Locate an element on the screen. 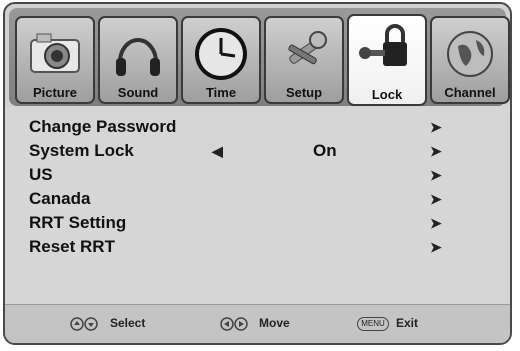  system-lock-value: On is located at coordinates (325, 150).